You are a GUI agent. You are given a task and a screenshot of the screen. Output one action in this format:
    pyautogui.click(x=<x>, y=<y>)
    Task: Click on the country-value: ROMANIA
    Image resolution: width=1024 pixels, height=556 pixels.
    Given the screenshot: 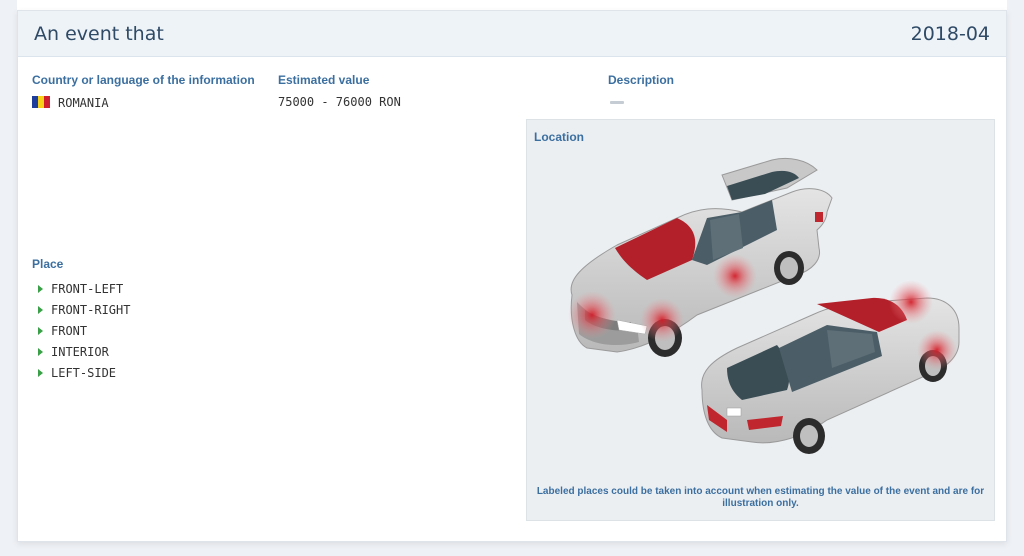 What is the action you would take?
    pyautogui.click(x=70, y=103)
    